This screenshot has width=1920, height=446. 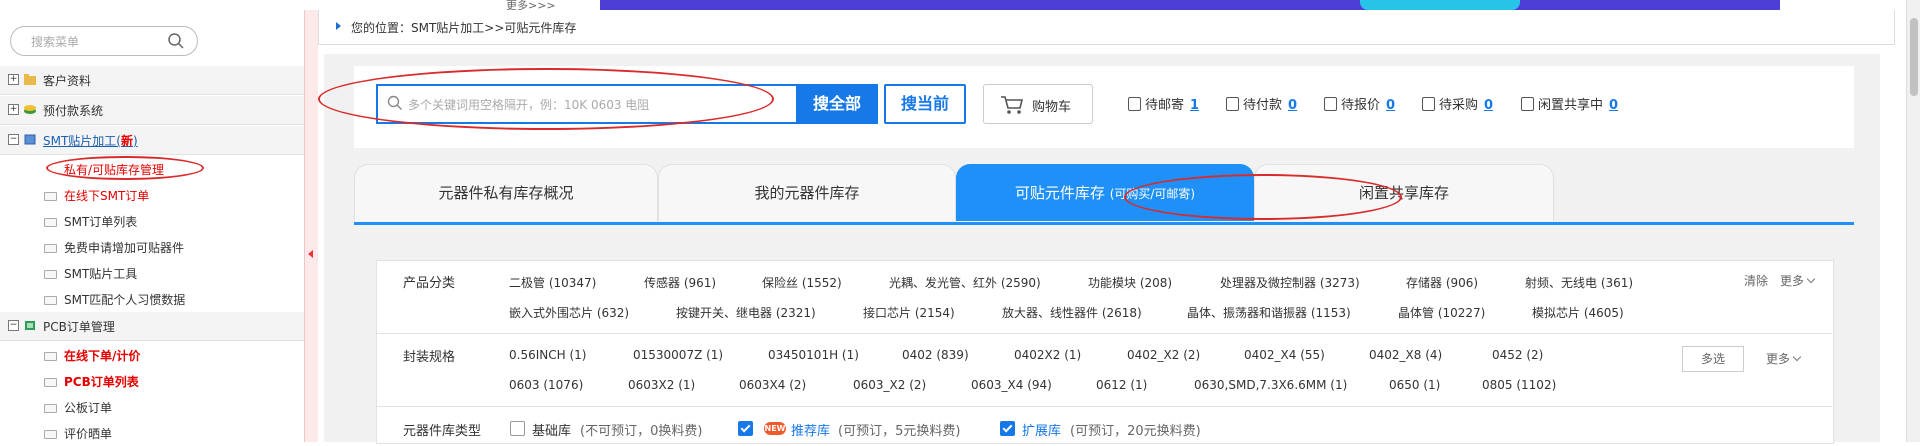 What do you see at coordinates (1517, 355) in the screenshot?
I see `package-item: 0452 (2)` at bounding box center [1517, 355].